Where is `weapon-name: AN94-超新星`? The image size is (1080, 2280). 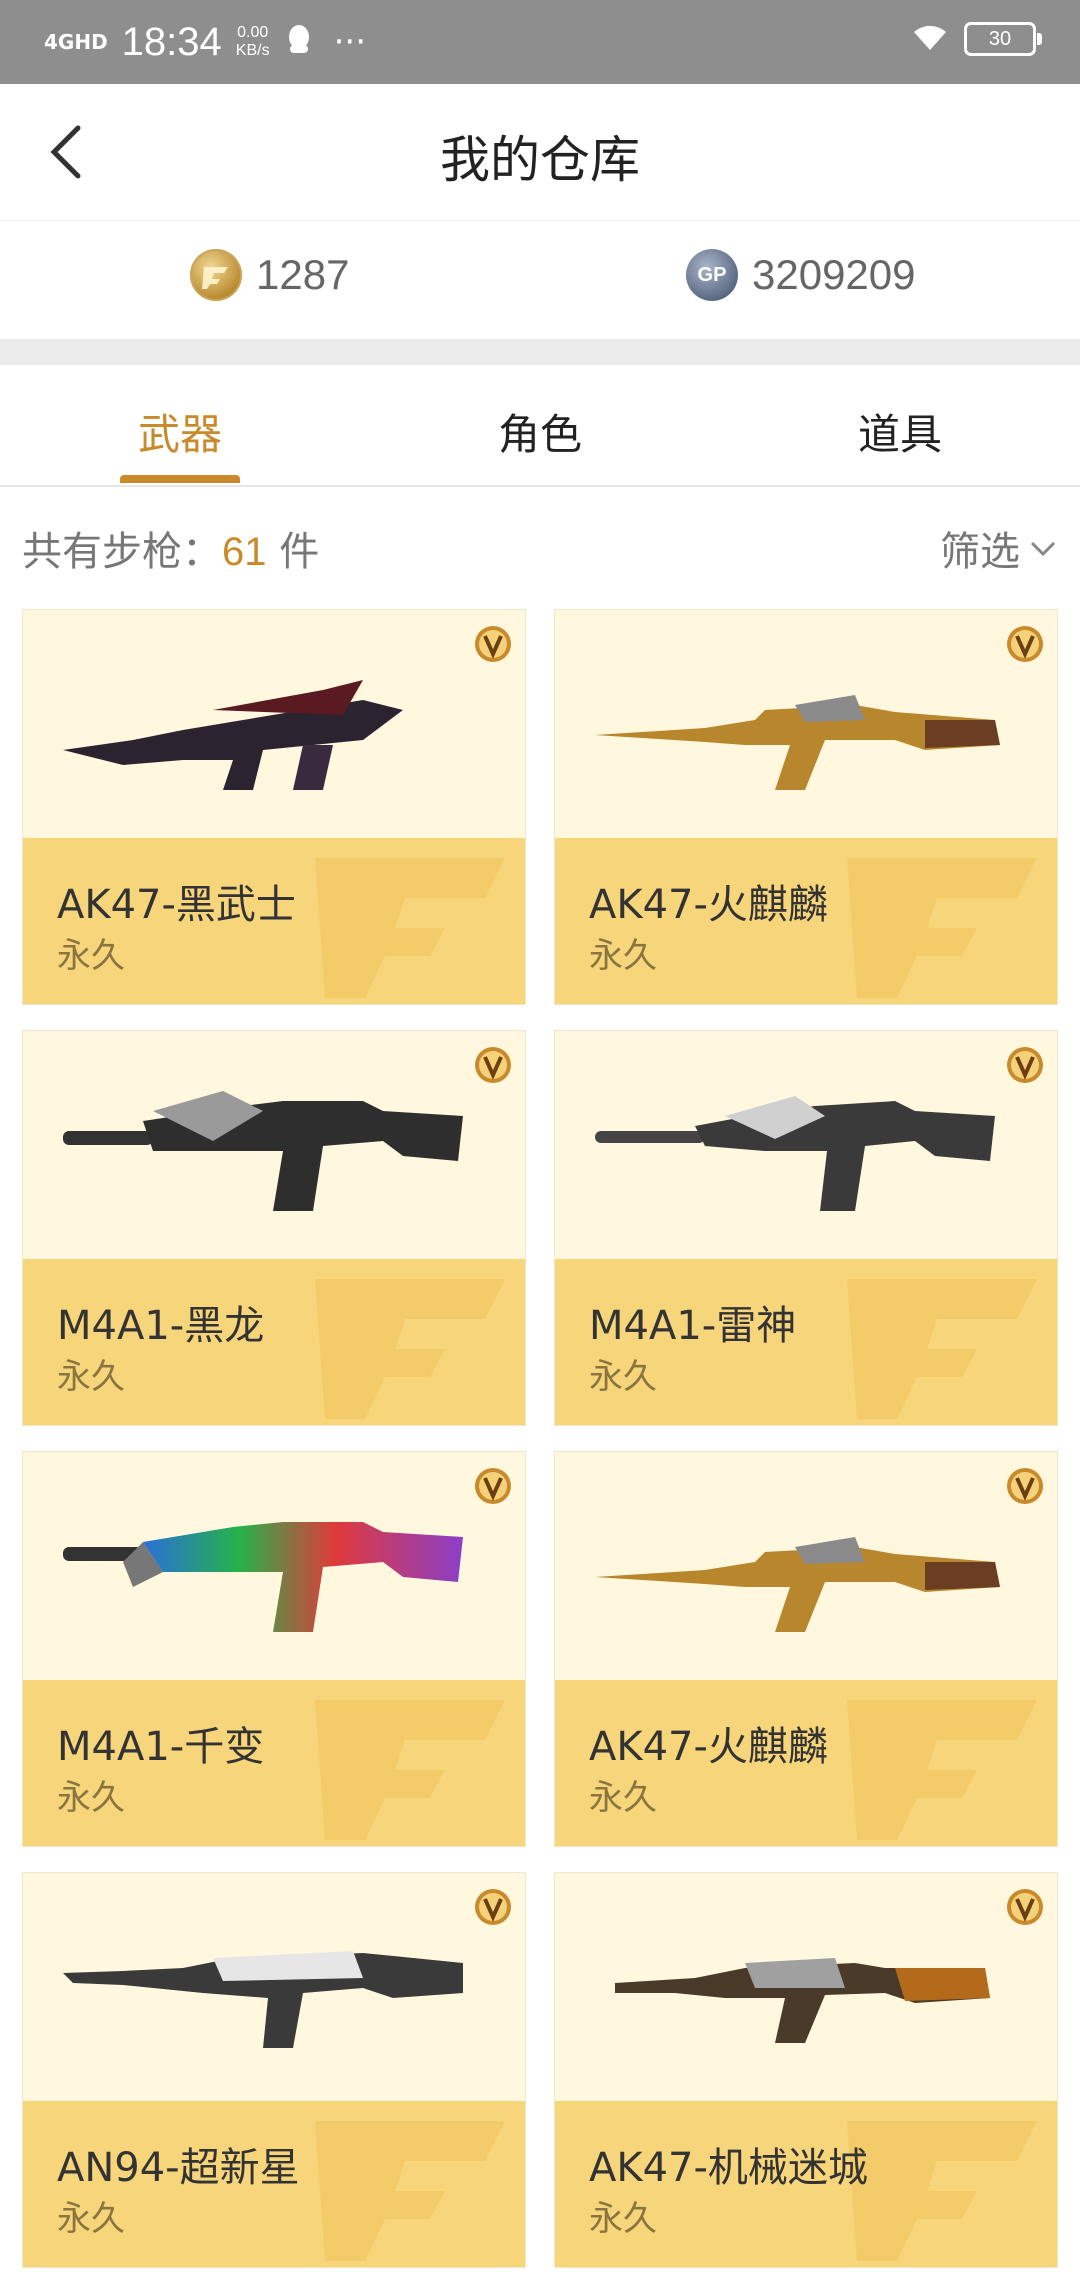 weapon-name: AN94-超新星 is located at coordinates (178, 2168).